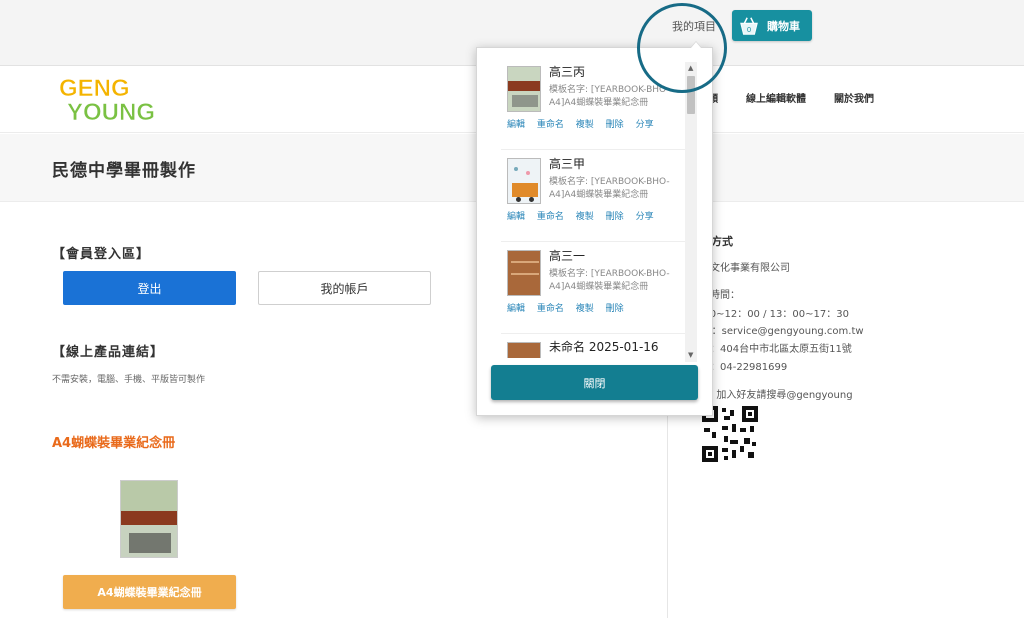 The image size is (1024, 618). What do you see at coordinates (774, 314) in the screenshot?
I see `contact-hours: :30~12：00 / 13：00~17：30` at bounding box center [774, 314].